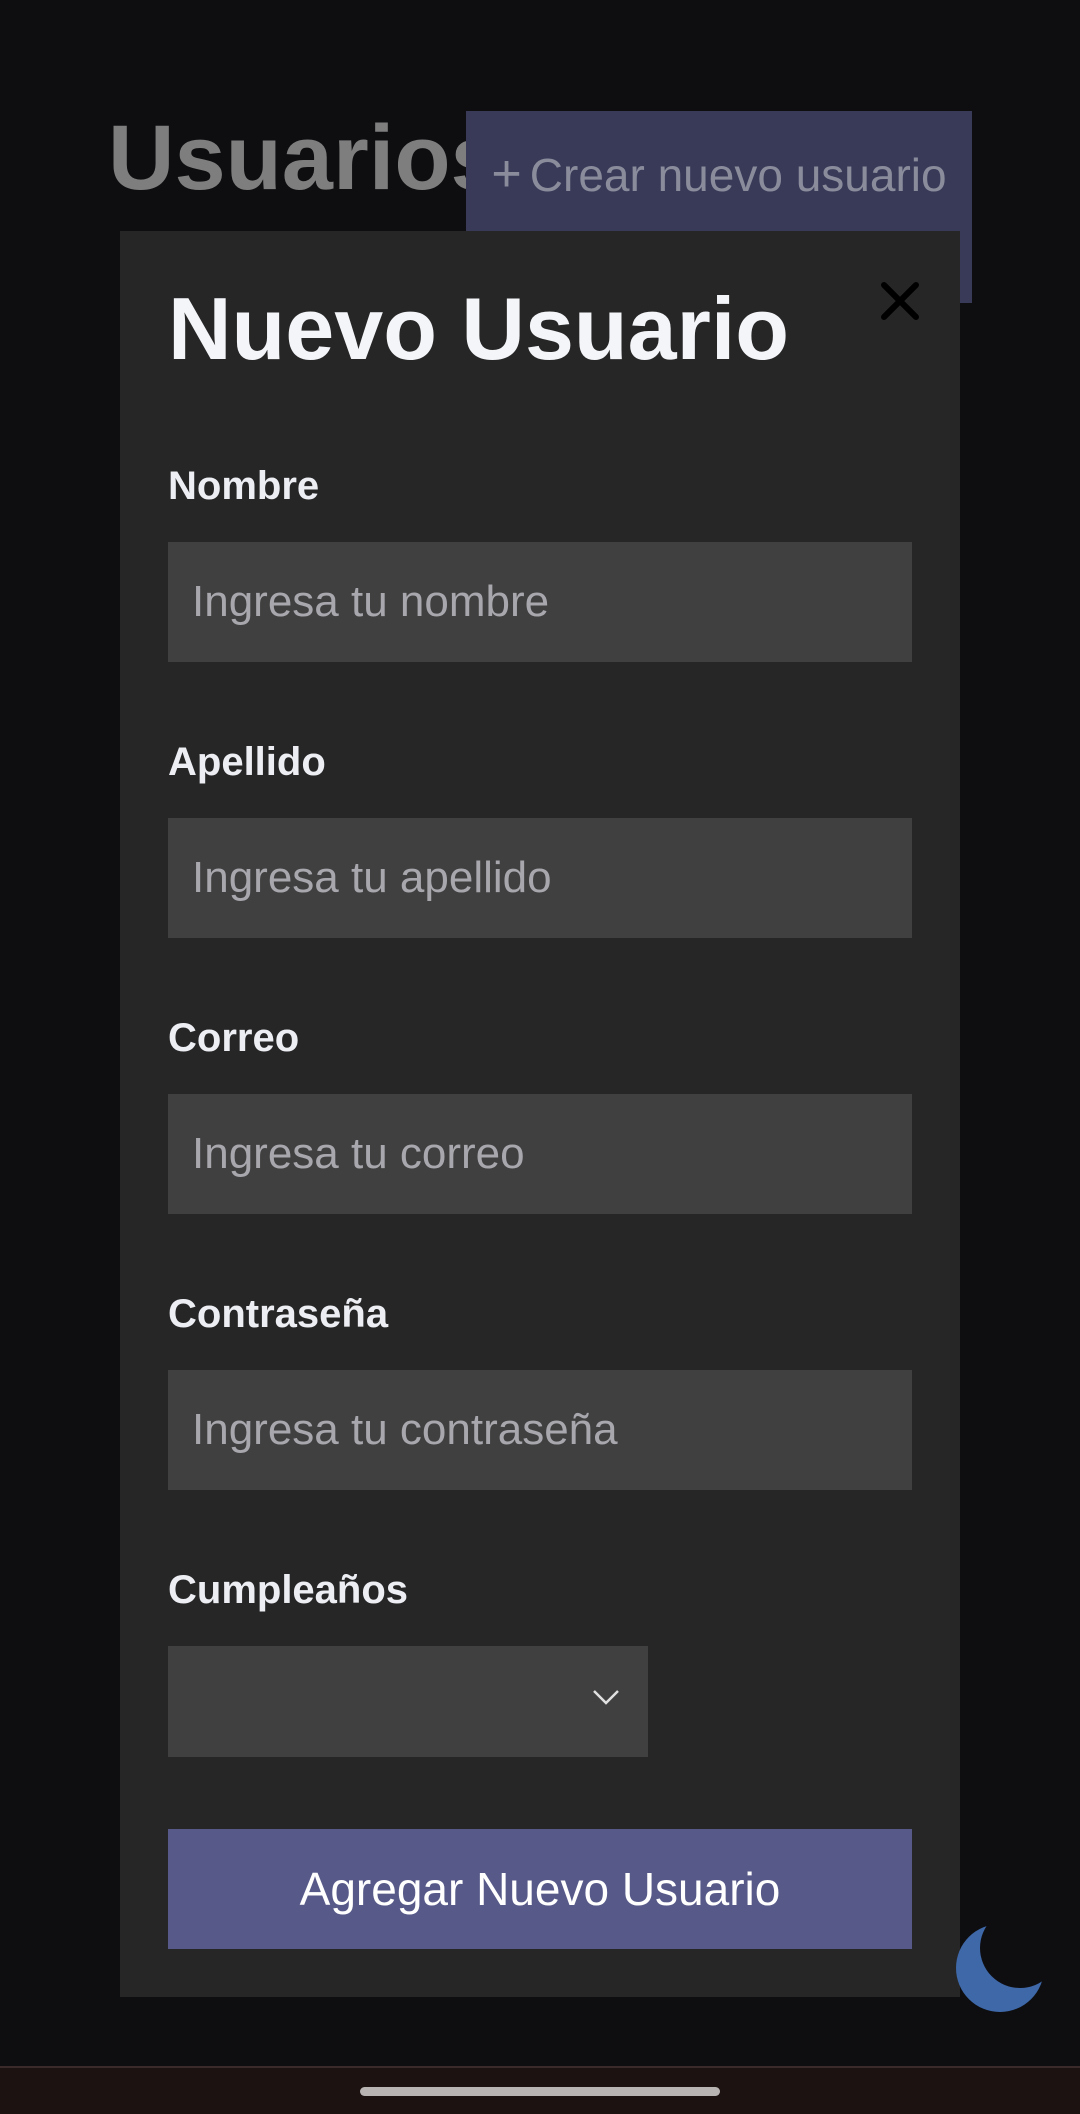 The height and width of the screenshot is (2114, 1080). Describe the element at coordinates (288, 1590) in the screenshot. I see `birthday-label: Cumpleaños` at that location.